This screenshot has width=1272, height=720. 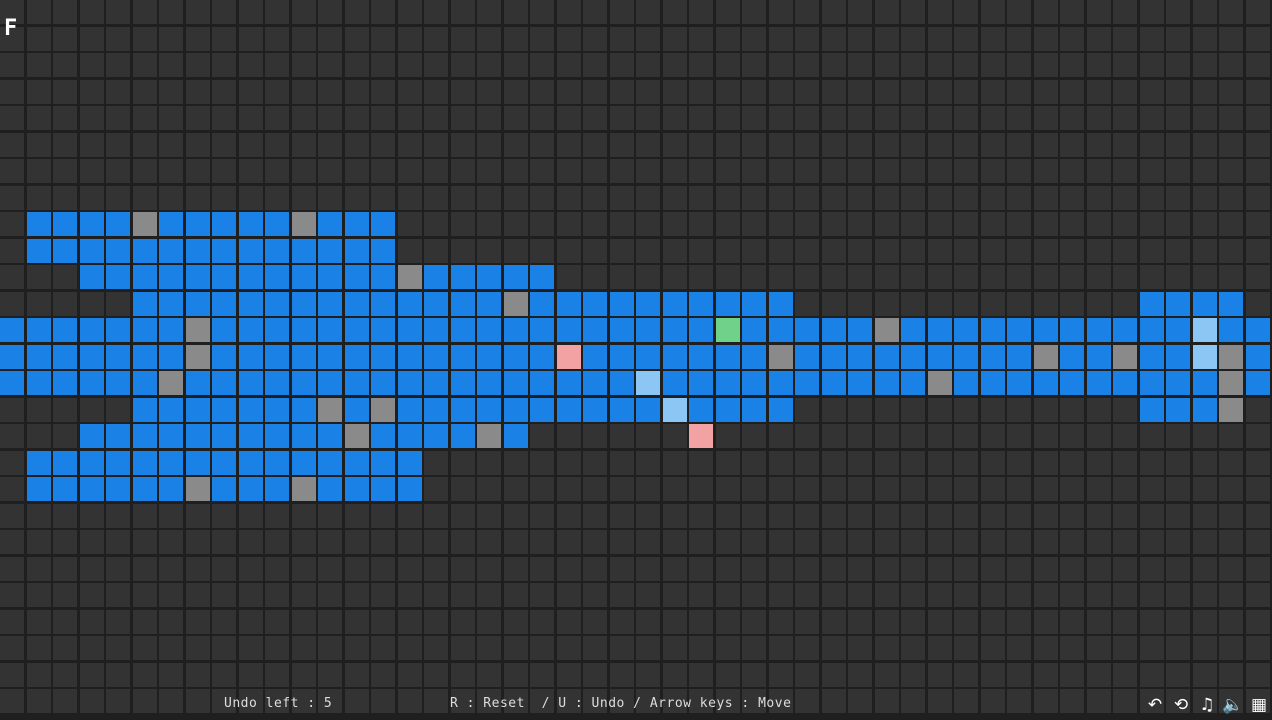 I want to click on restart-icon: ⟲, so click(x=1181, y=705).